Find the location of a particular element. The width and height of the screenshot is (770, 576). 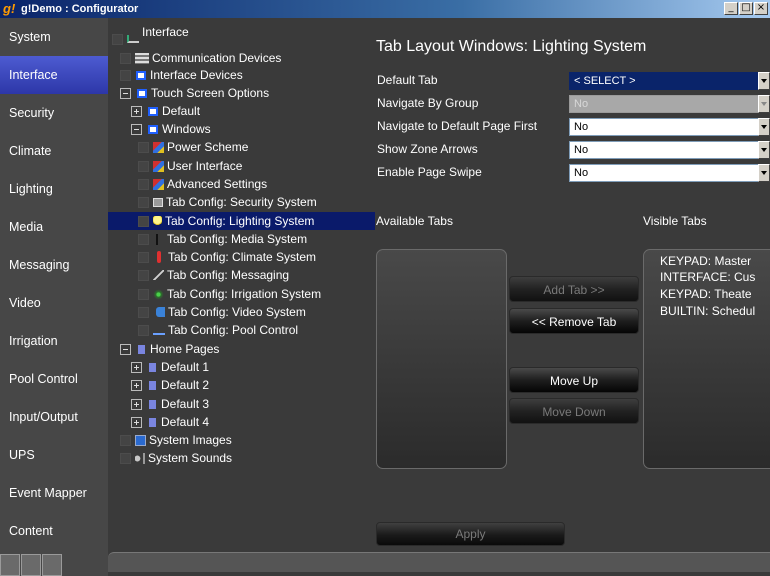

nav-item-climate: Climate is located at coordinates (54, 151).